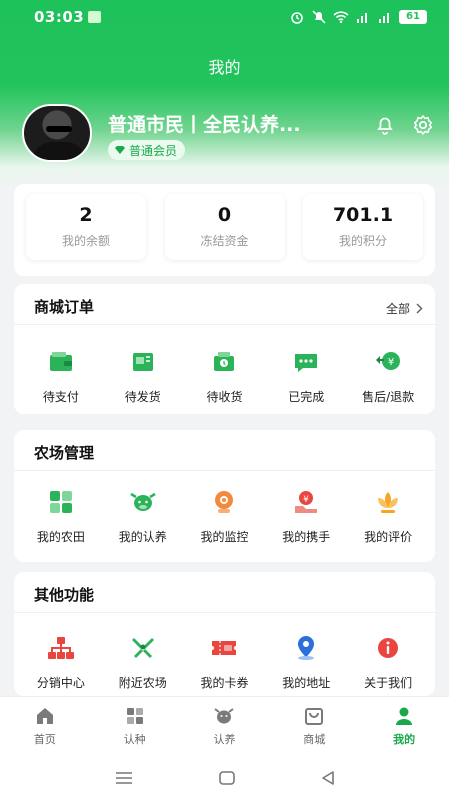 The width and height of the screenshot is (449, 800). I want to click on wallet-icon, so click(60, 361).